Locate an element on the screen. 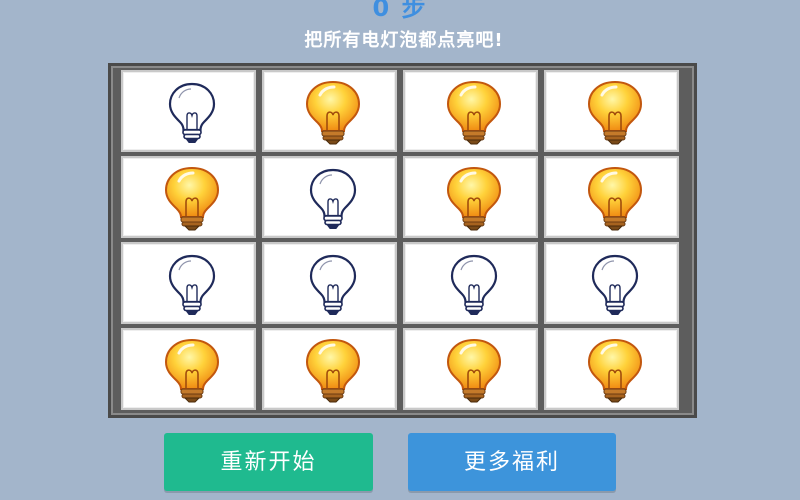 This screenshot has height=500, width=800. more-benefits-button: 更多福利 is located at coordinates (512, 462).